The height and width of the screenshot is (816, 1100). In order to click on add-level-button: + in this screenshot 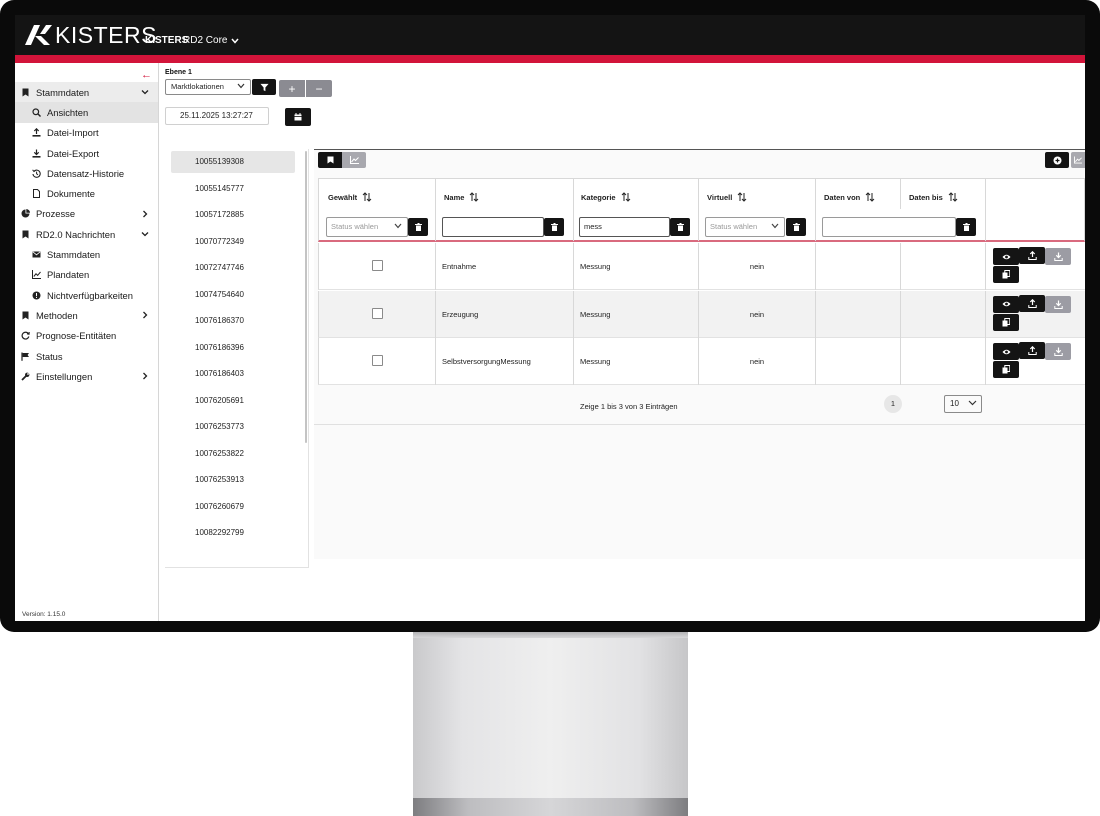, I will do `click(292, 88)`.